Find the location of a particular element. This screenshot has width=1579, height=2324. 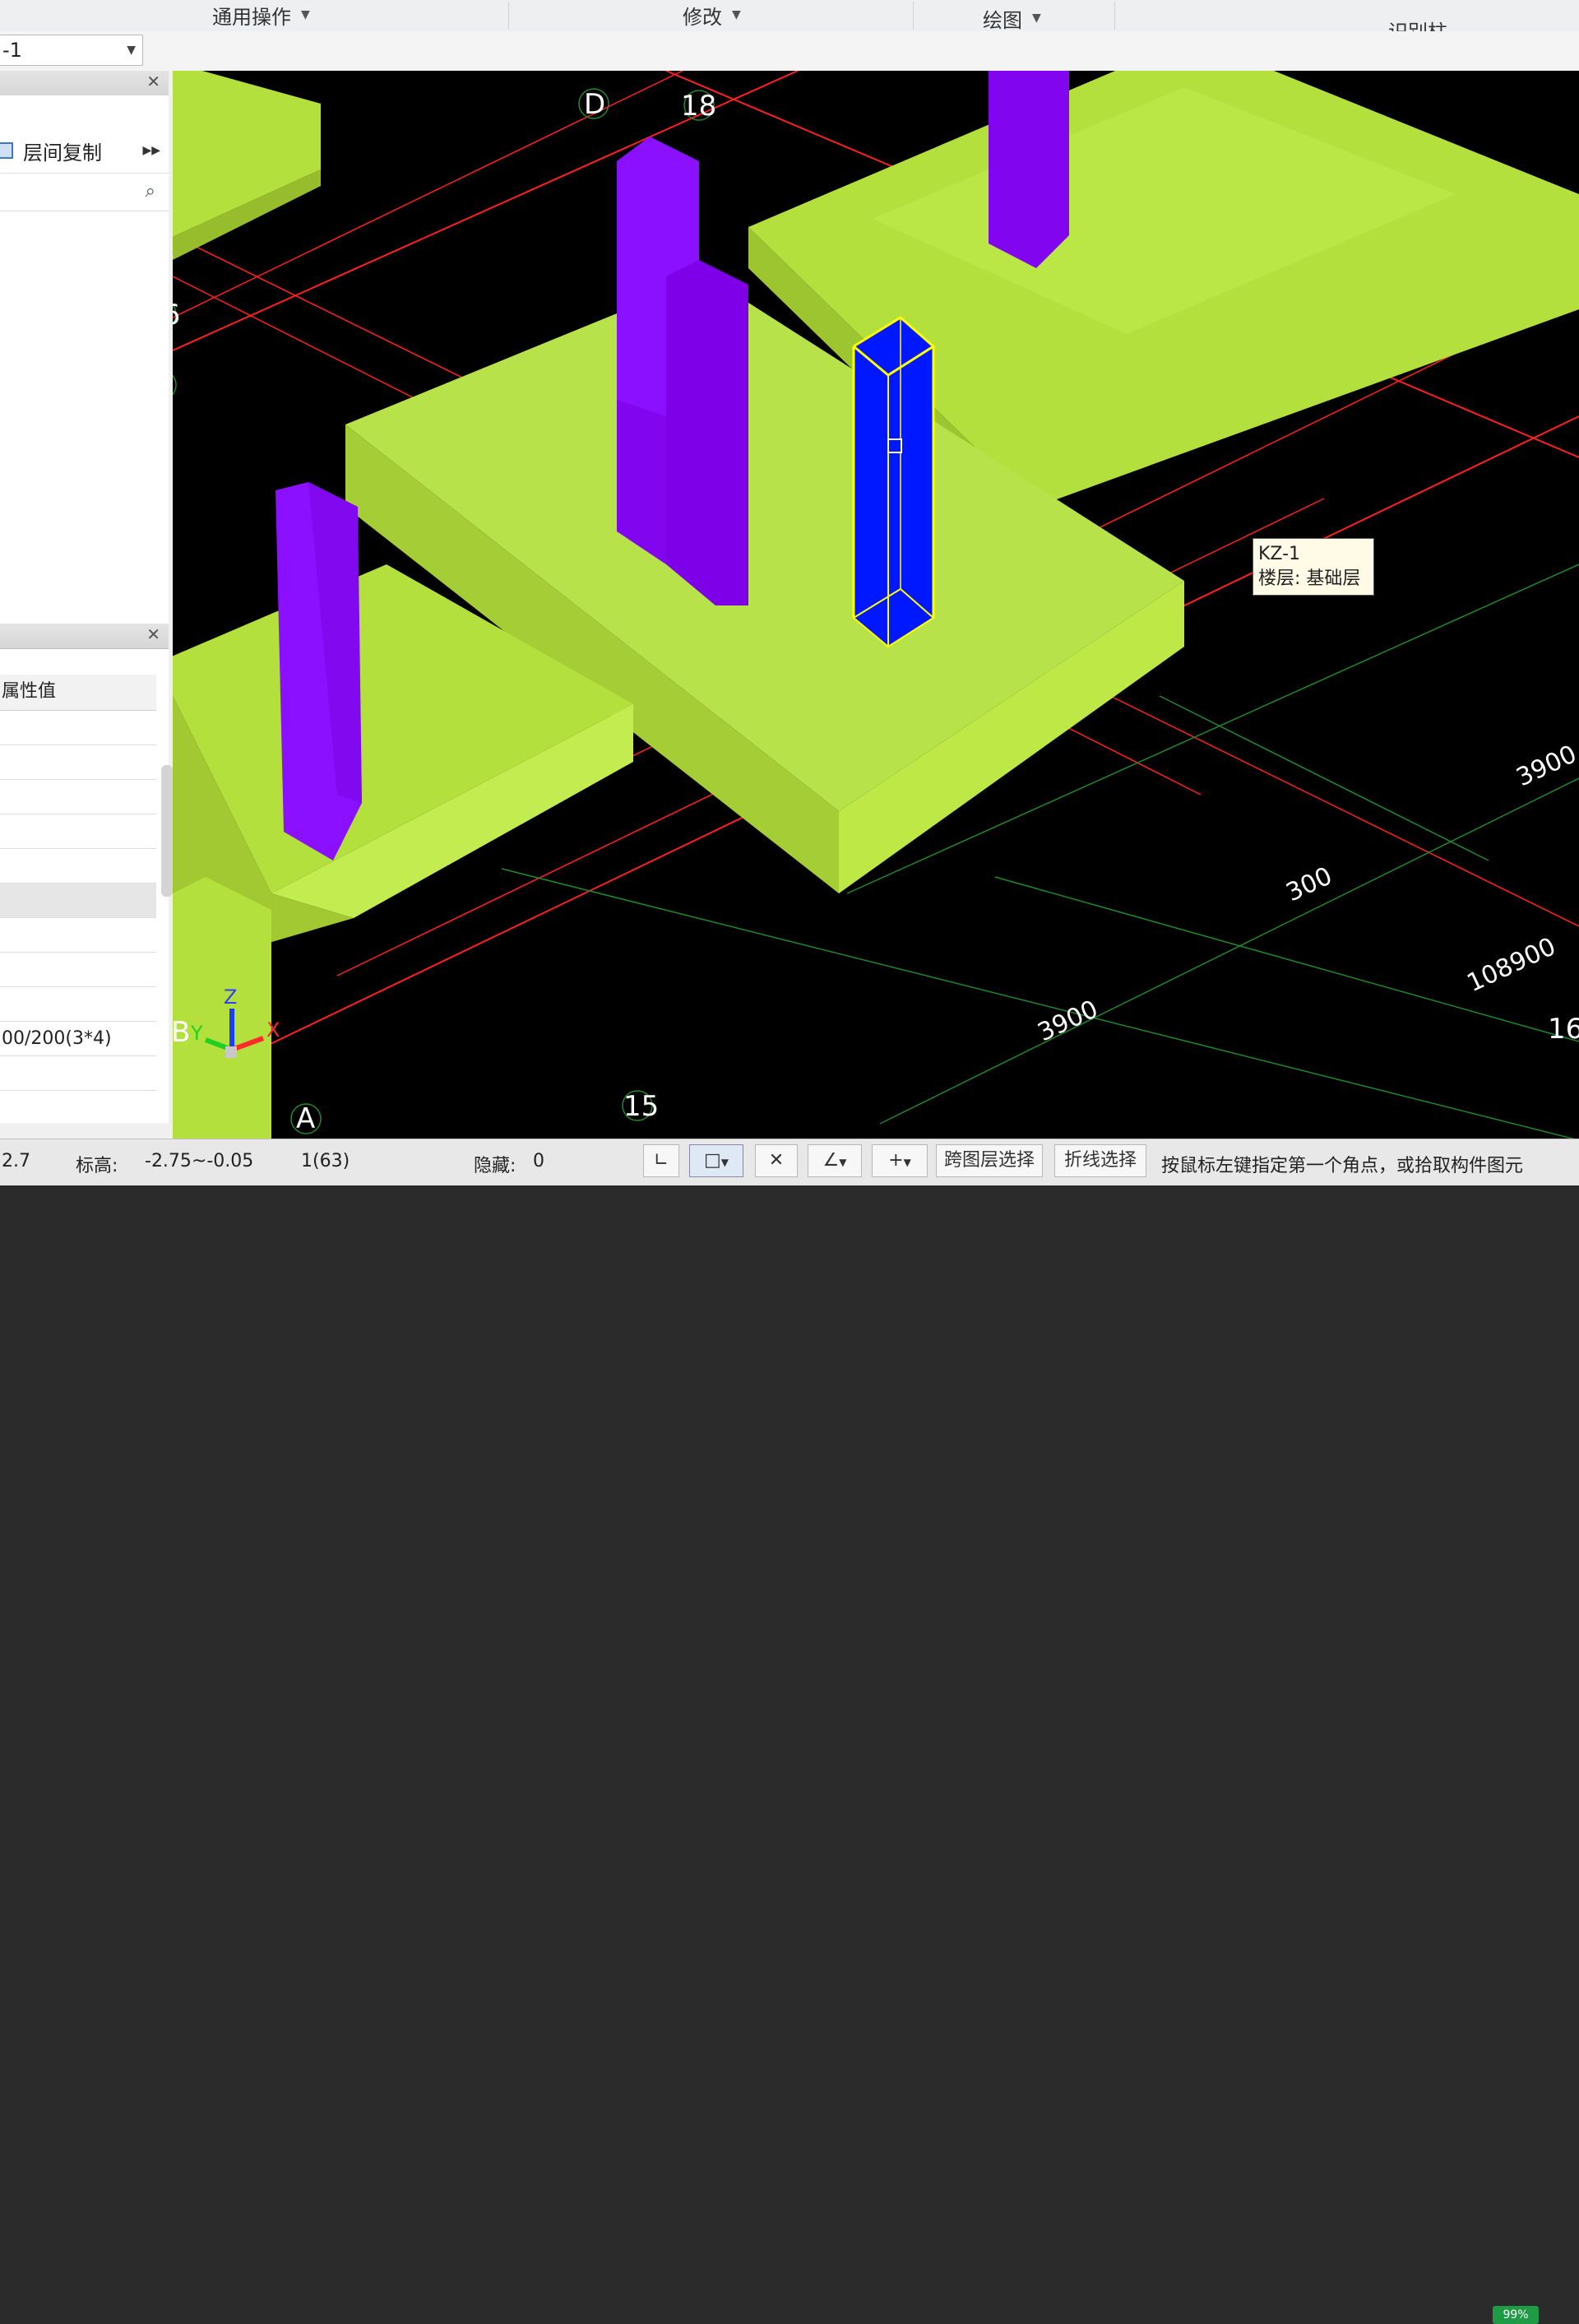

column-front-left is located at coordinates (319, 671).